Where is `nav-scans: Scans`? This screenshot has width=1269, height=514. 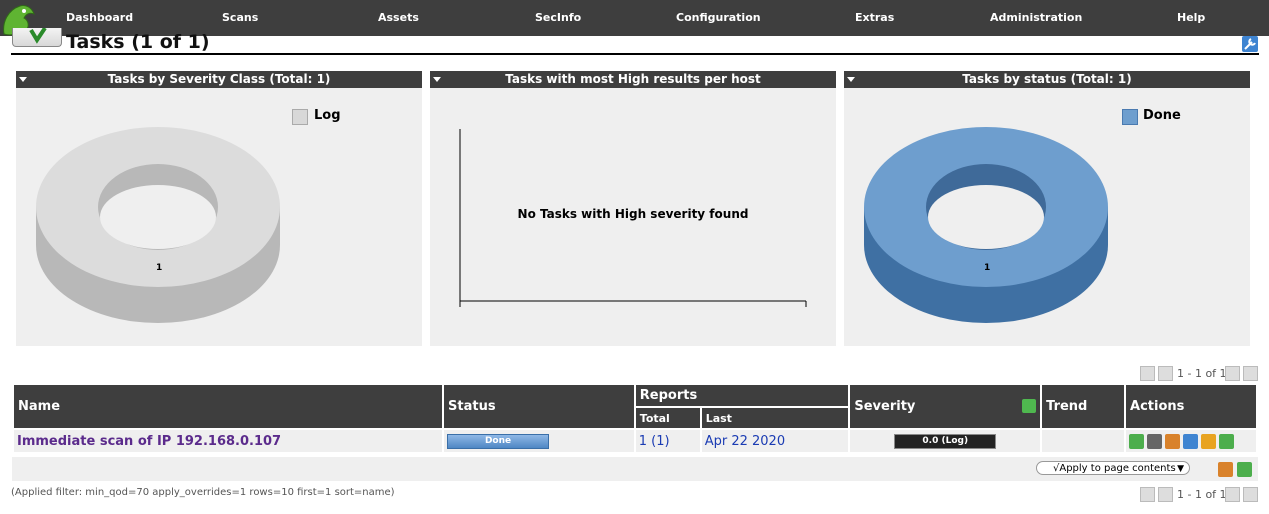
nav-scans: Scans is located at coordinates (240, 17).